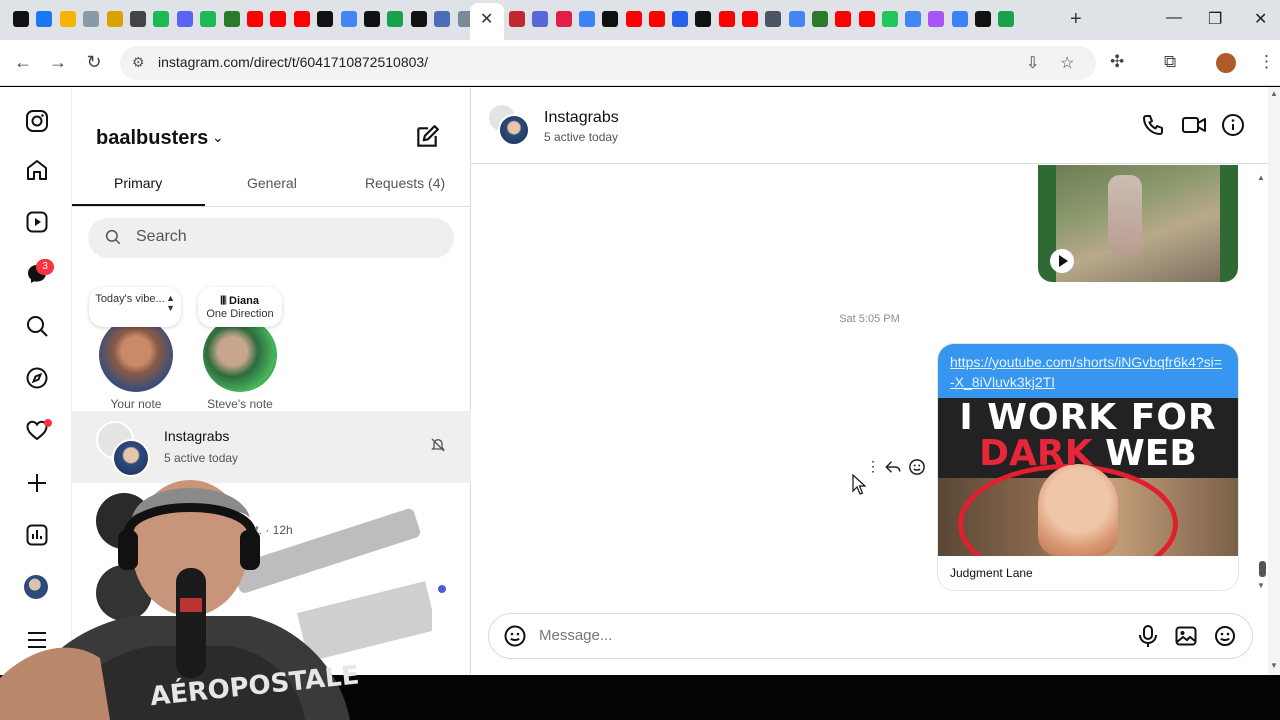 Image resolution: width=1280 pixels, height=720 pixels. What do you see at coordinates (1274, 381) in the screenshot?
I see `page-scrollbar: ▲ ▼` at bounding box center [1274, 381].